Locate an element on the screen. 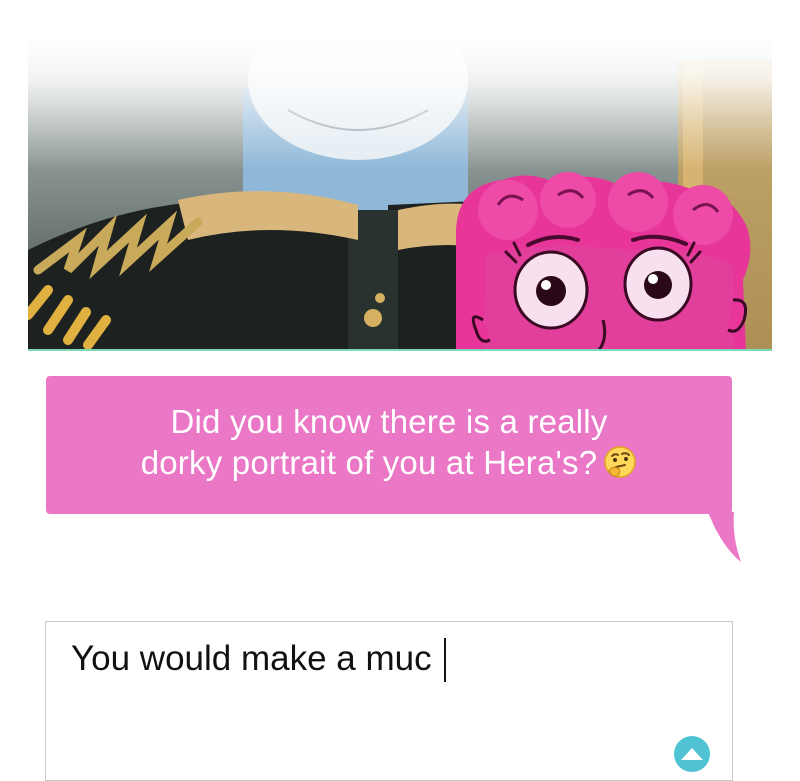  send-arrow-up-icon is located at coordinates (692, 754).